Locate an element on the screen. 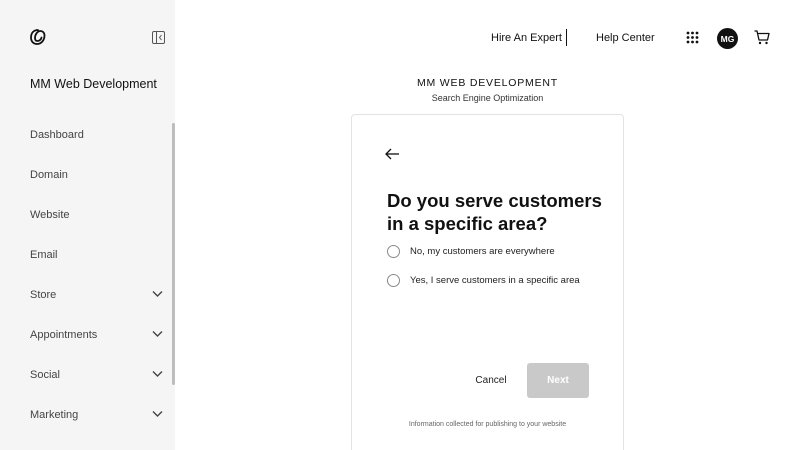  radio-specific-area is located at coordinates (393, 280).